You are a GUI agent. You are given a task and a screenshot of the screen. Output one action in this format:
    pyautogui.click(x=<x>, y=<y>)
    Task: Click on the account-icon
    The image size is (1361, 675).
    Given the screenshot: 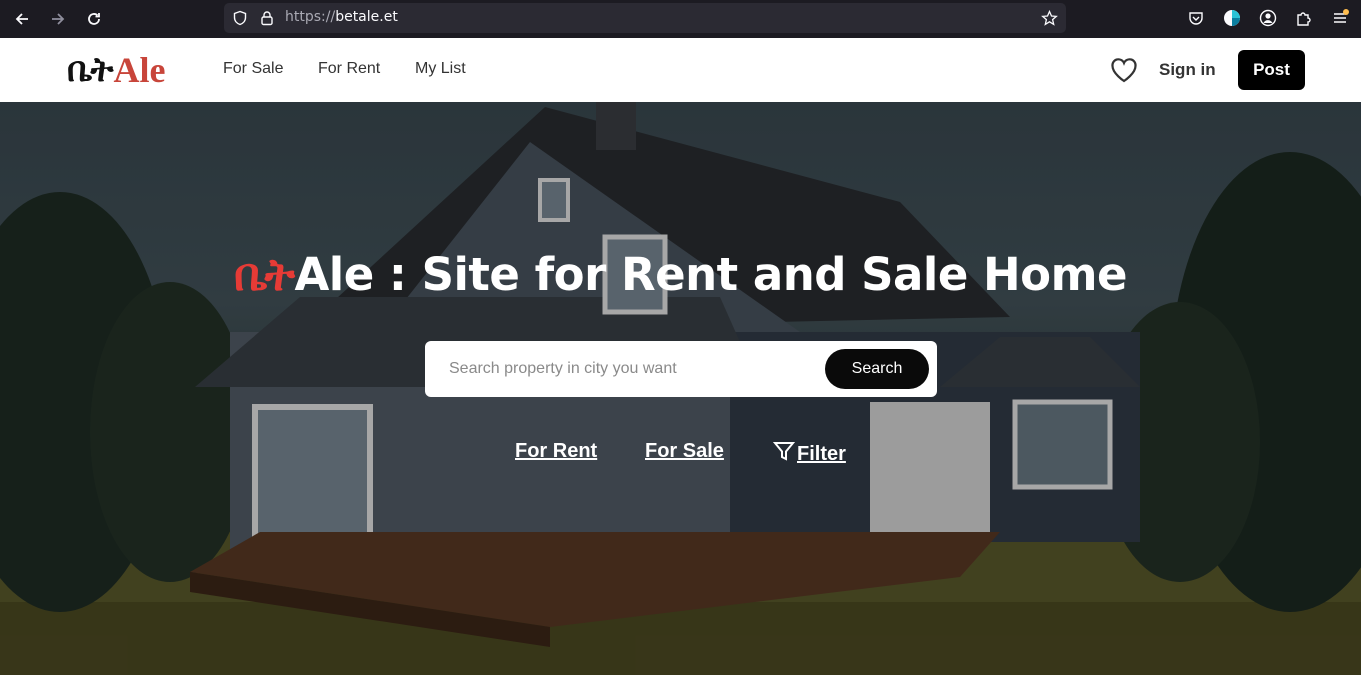 What is the action you would take?
    pyautogui.click(x=1268, y=18)
    